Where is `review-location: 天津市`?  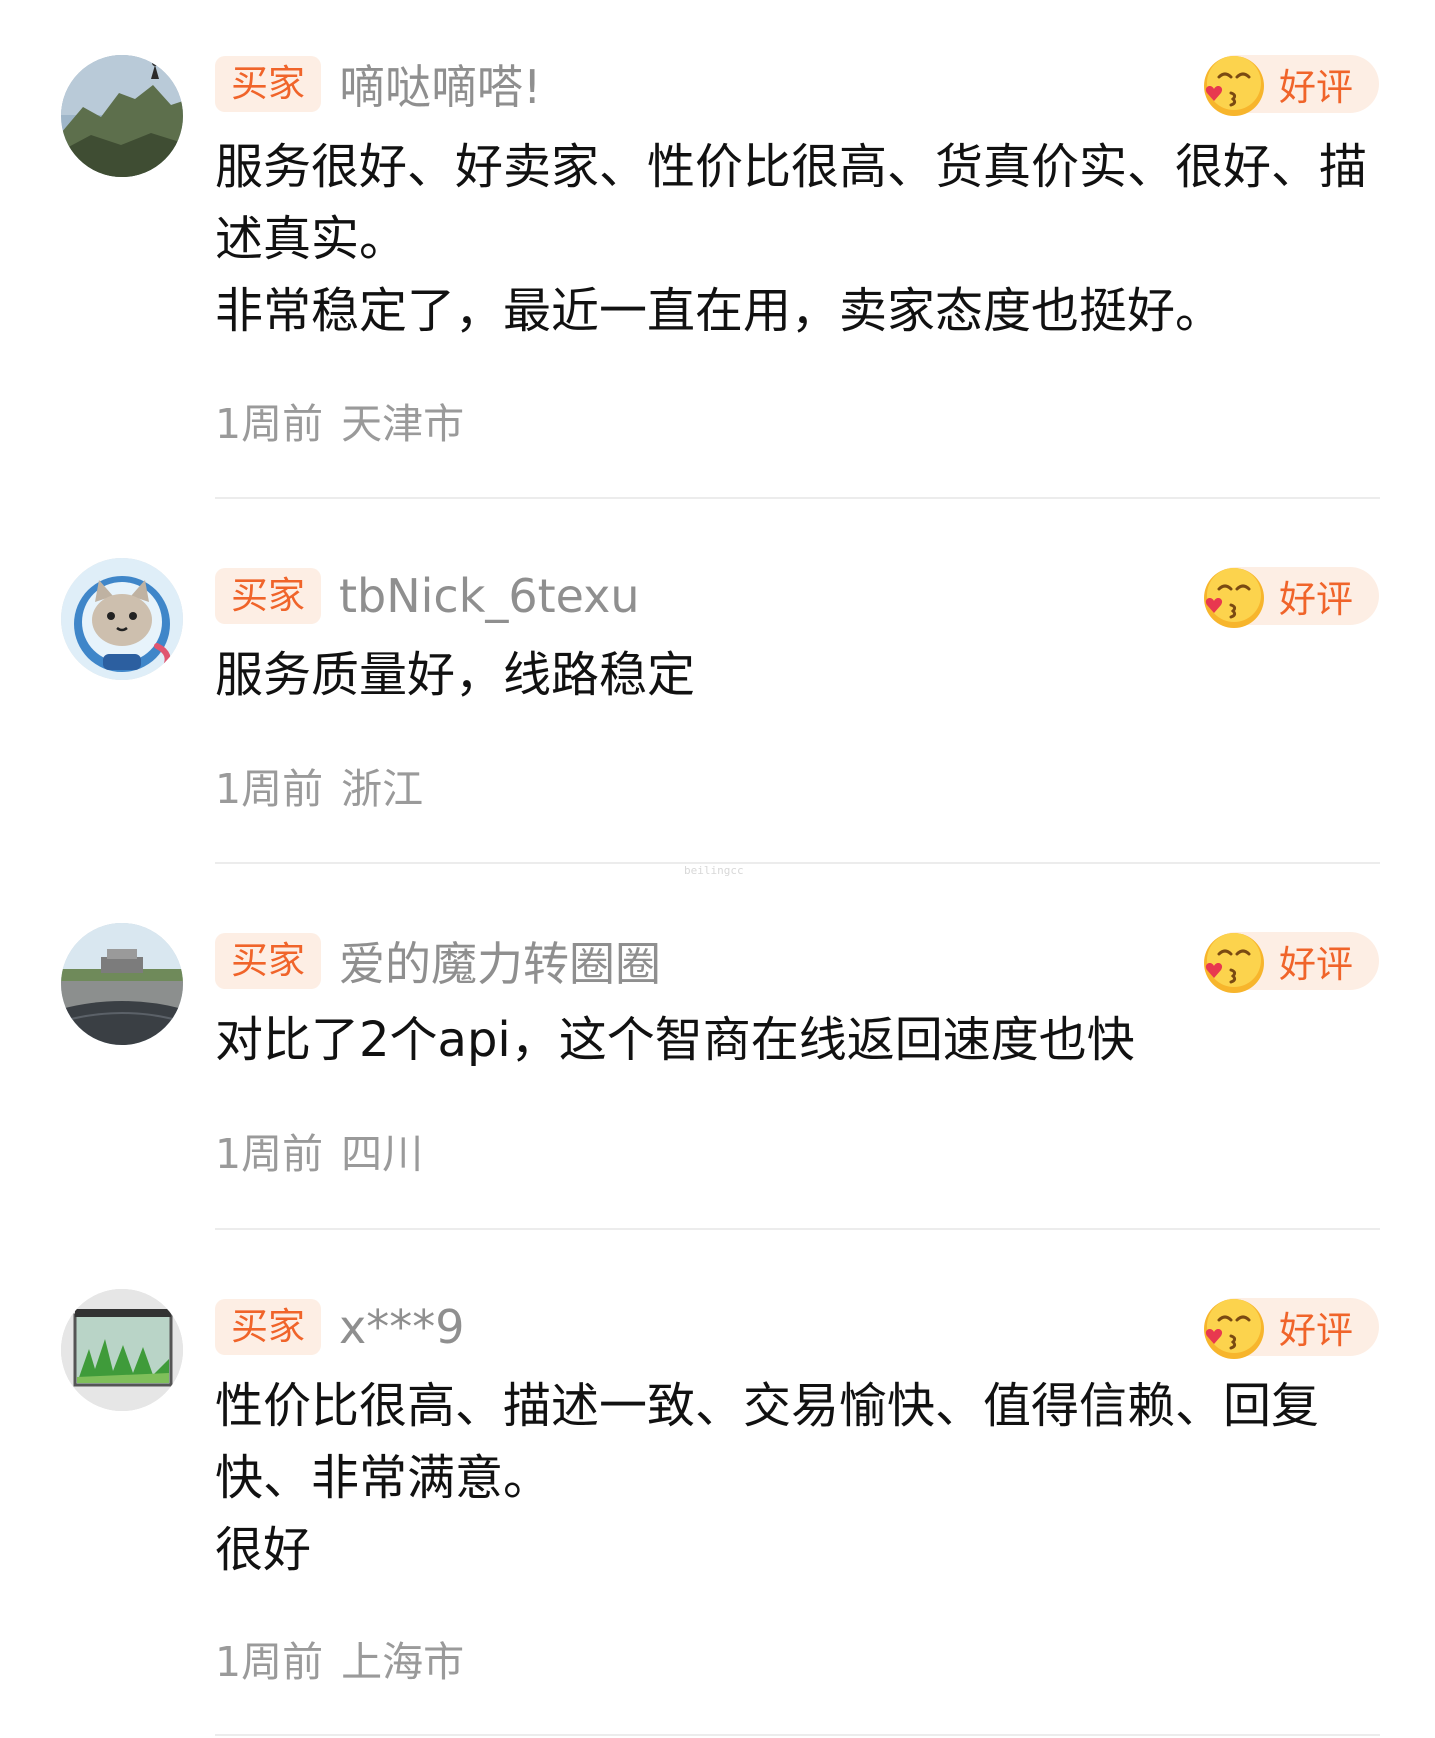 review-location: 天津市 is located at coordinates (403, 424).